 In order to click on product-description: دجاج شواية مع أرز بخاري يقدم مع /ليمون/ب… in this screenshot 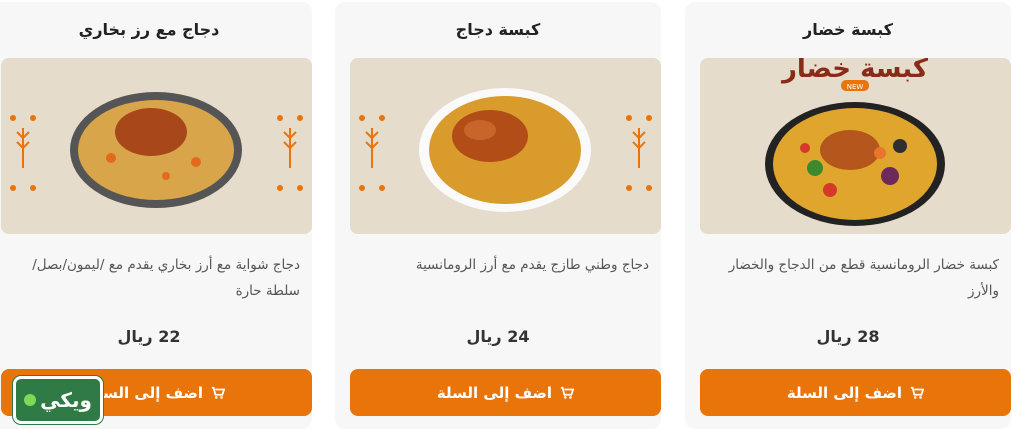, I will do `click(166, 278)`.